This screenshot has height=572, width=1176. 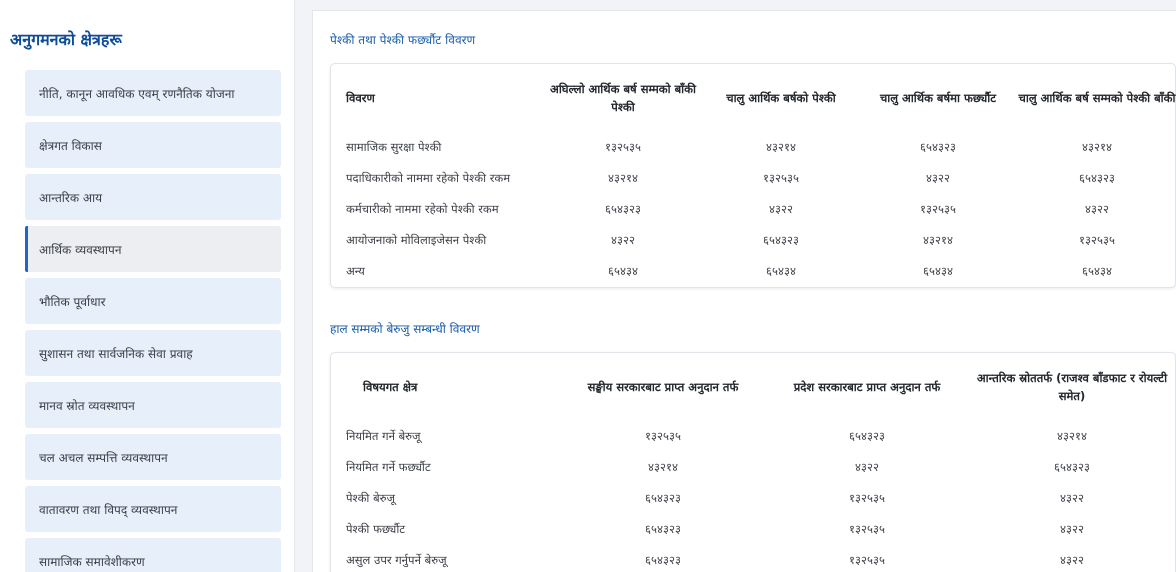 I want to click on sidebar-item-label: वातावरण तथा विपद् व्यवस्थापन, so click(x=108, y=509).